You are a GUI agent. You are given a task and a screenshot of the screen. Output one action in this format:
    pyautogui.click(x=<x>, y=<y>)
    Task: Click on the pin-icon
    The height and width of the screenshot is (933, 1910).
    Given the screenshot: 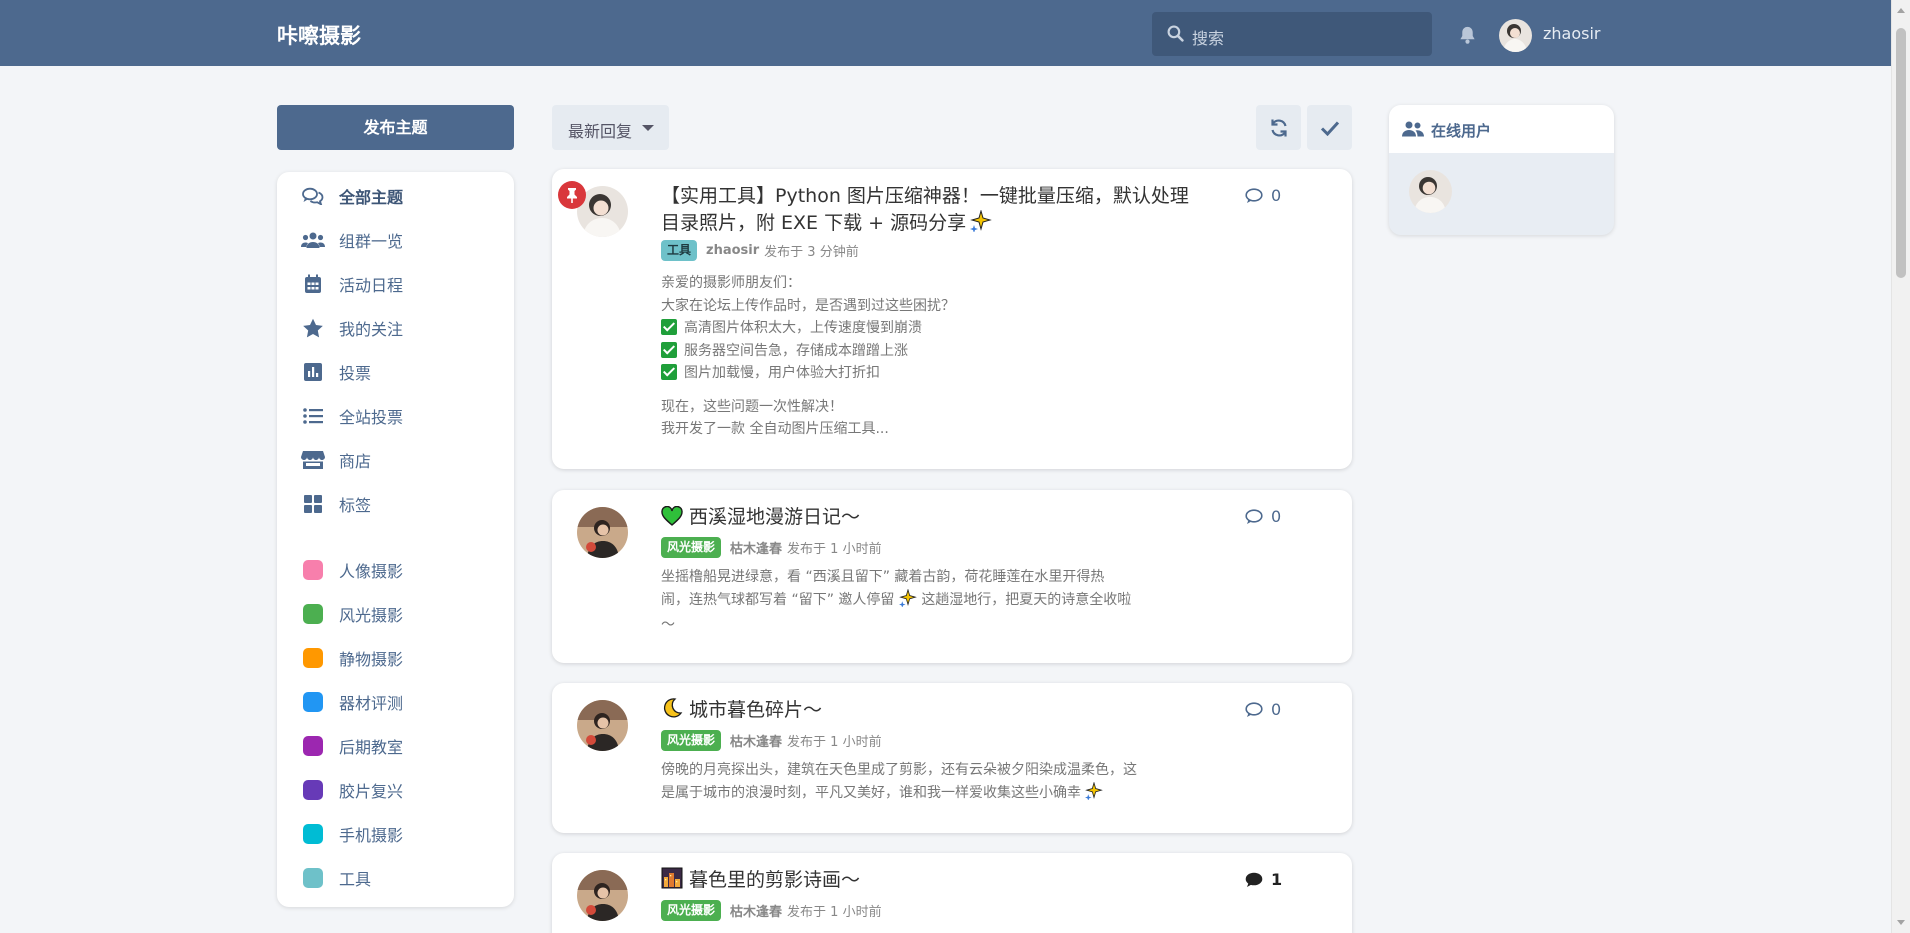 What is the action you would take?
    pyautogui.click(x=572, y=195)
    